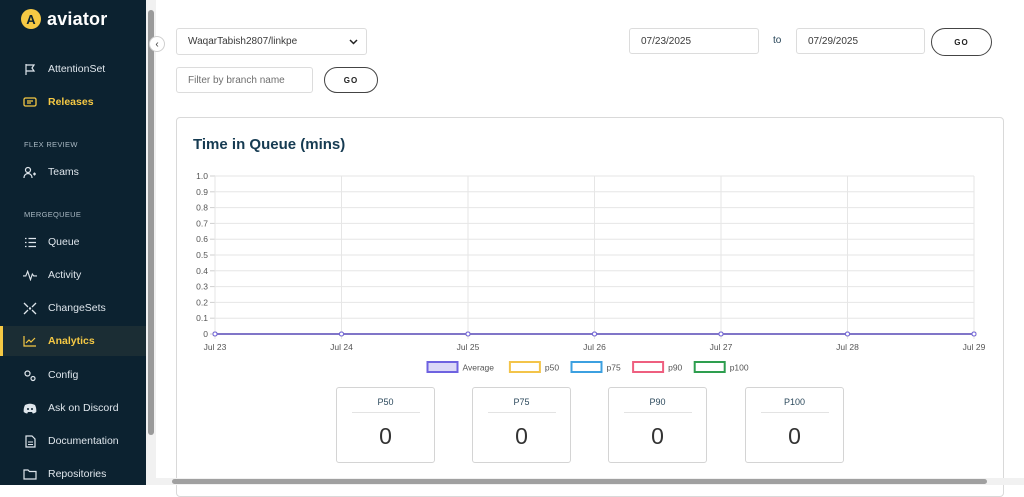 The image size is (1024, 497). What do you see at coordinates (63, 375) in the screenshot?
I see `sidebar-item-label: Config` at bounding box center [63, 375].